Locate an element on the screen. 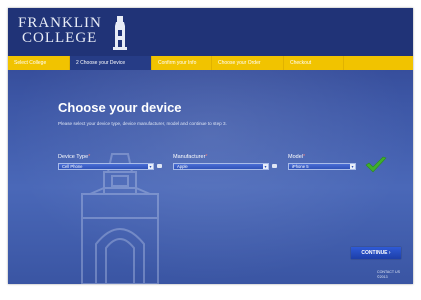 This screenshot has width=421, height=300. logo-line-2: COLLEGE is located at coordinates (60, 38).